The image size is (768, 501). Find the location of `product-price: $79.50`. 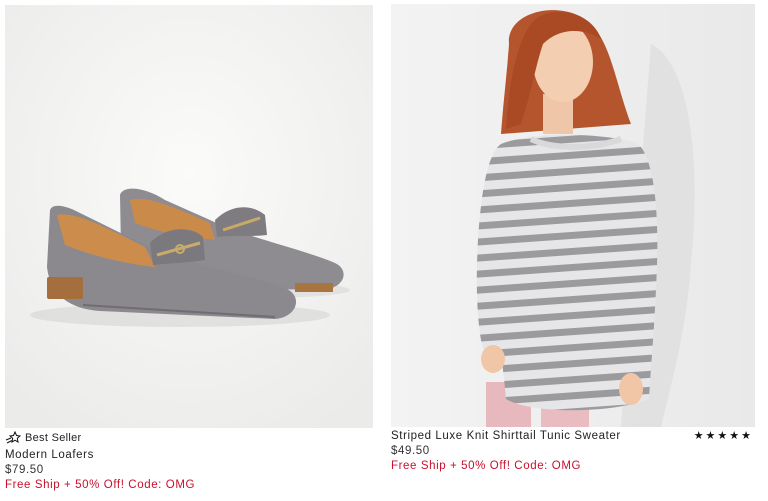

product-price: $79.50 is located at coordinates (24, 470).